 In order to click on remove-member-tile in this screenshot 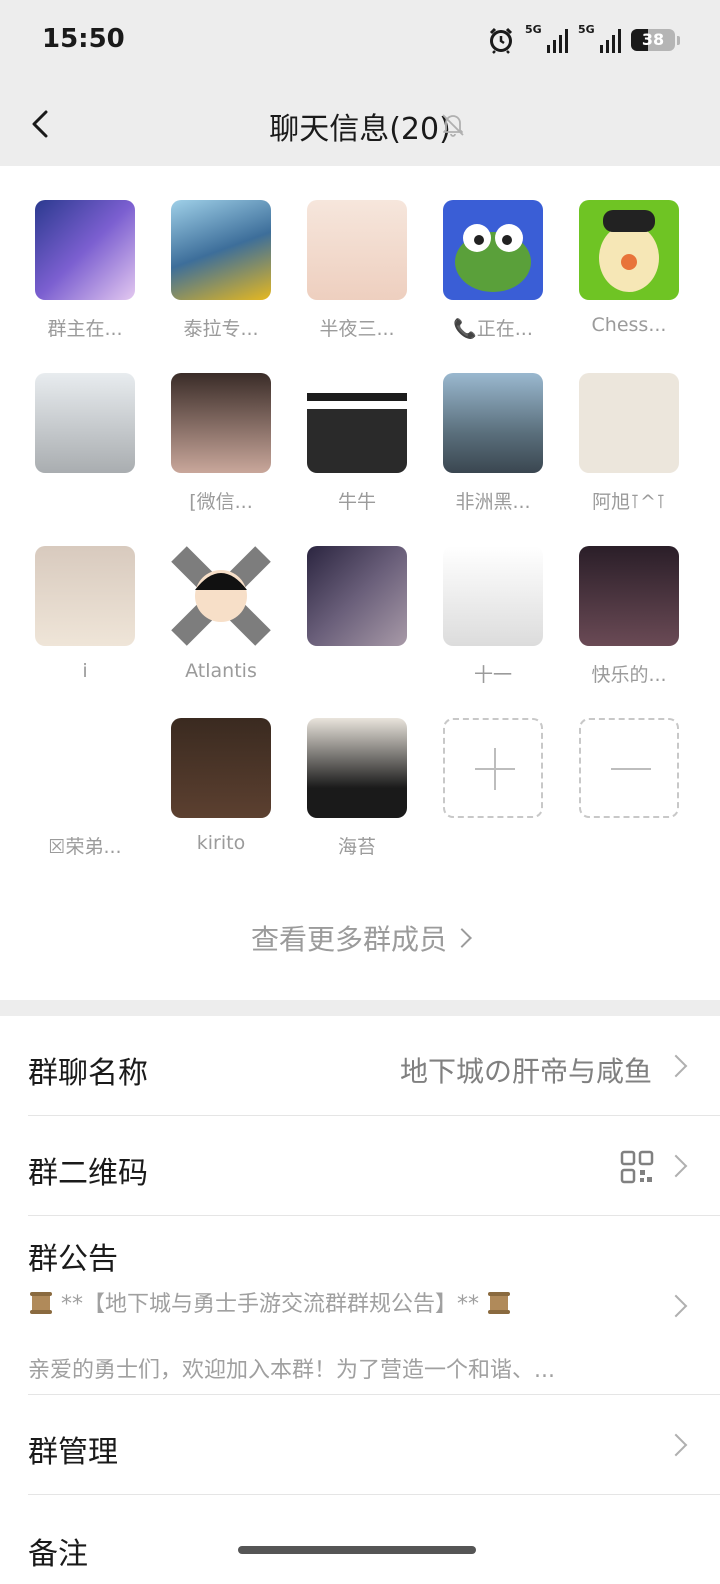, I will do `click(629, 768)`.